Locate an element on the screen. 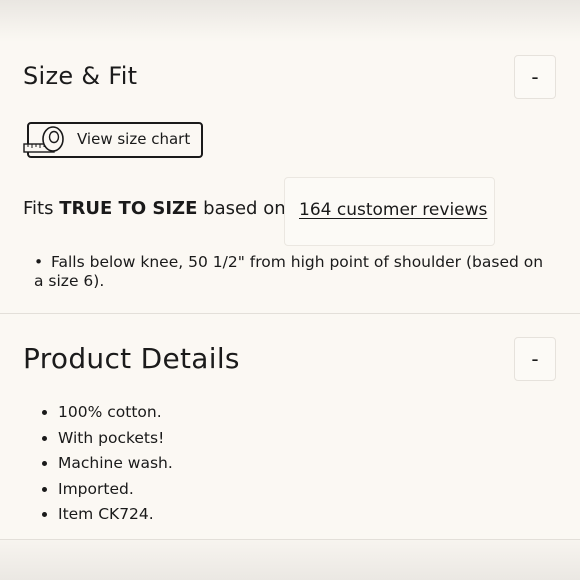 The height and width of the screenshot is (580, 580). fit-rating: TRUE TO SIZE is located at coordinates (128, 208).